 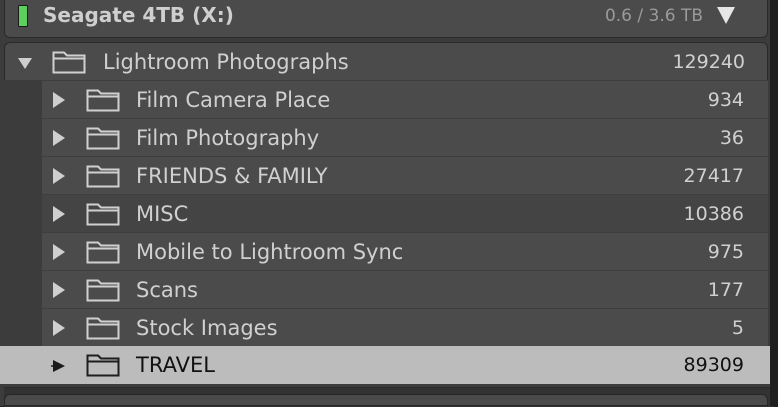 I want to click on scrollbar-track, so click(x=774, y=203).